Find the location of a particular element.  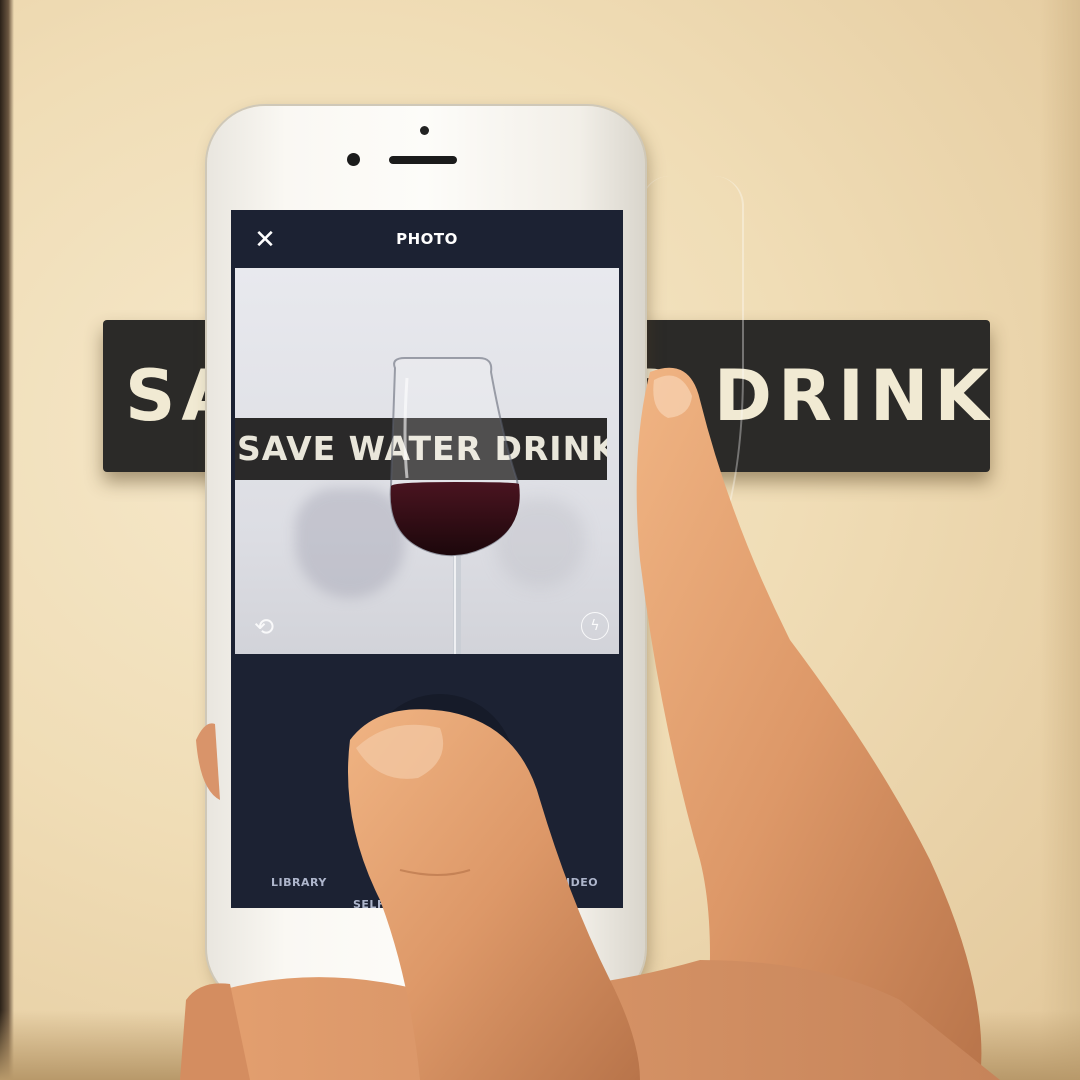

shutter-button is located at coordinates (440, 769).